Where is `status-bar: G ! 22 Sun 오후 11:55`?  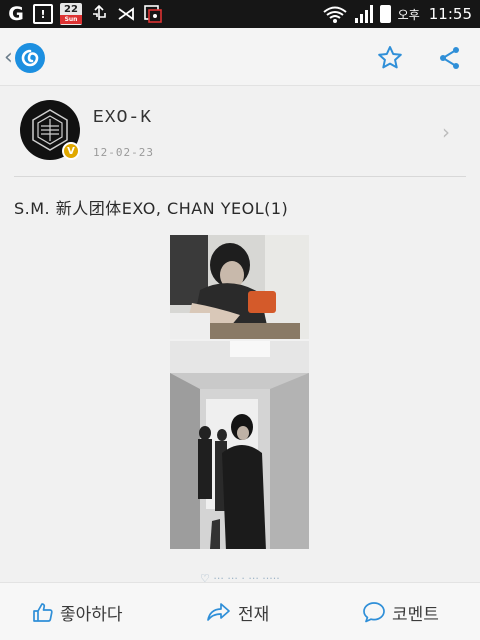
status-bar: G ! 22 Sun 오후 11:55 is located at coordinates (240, 14).